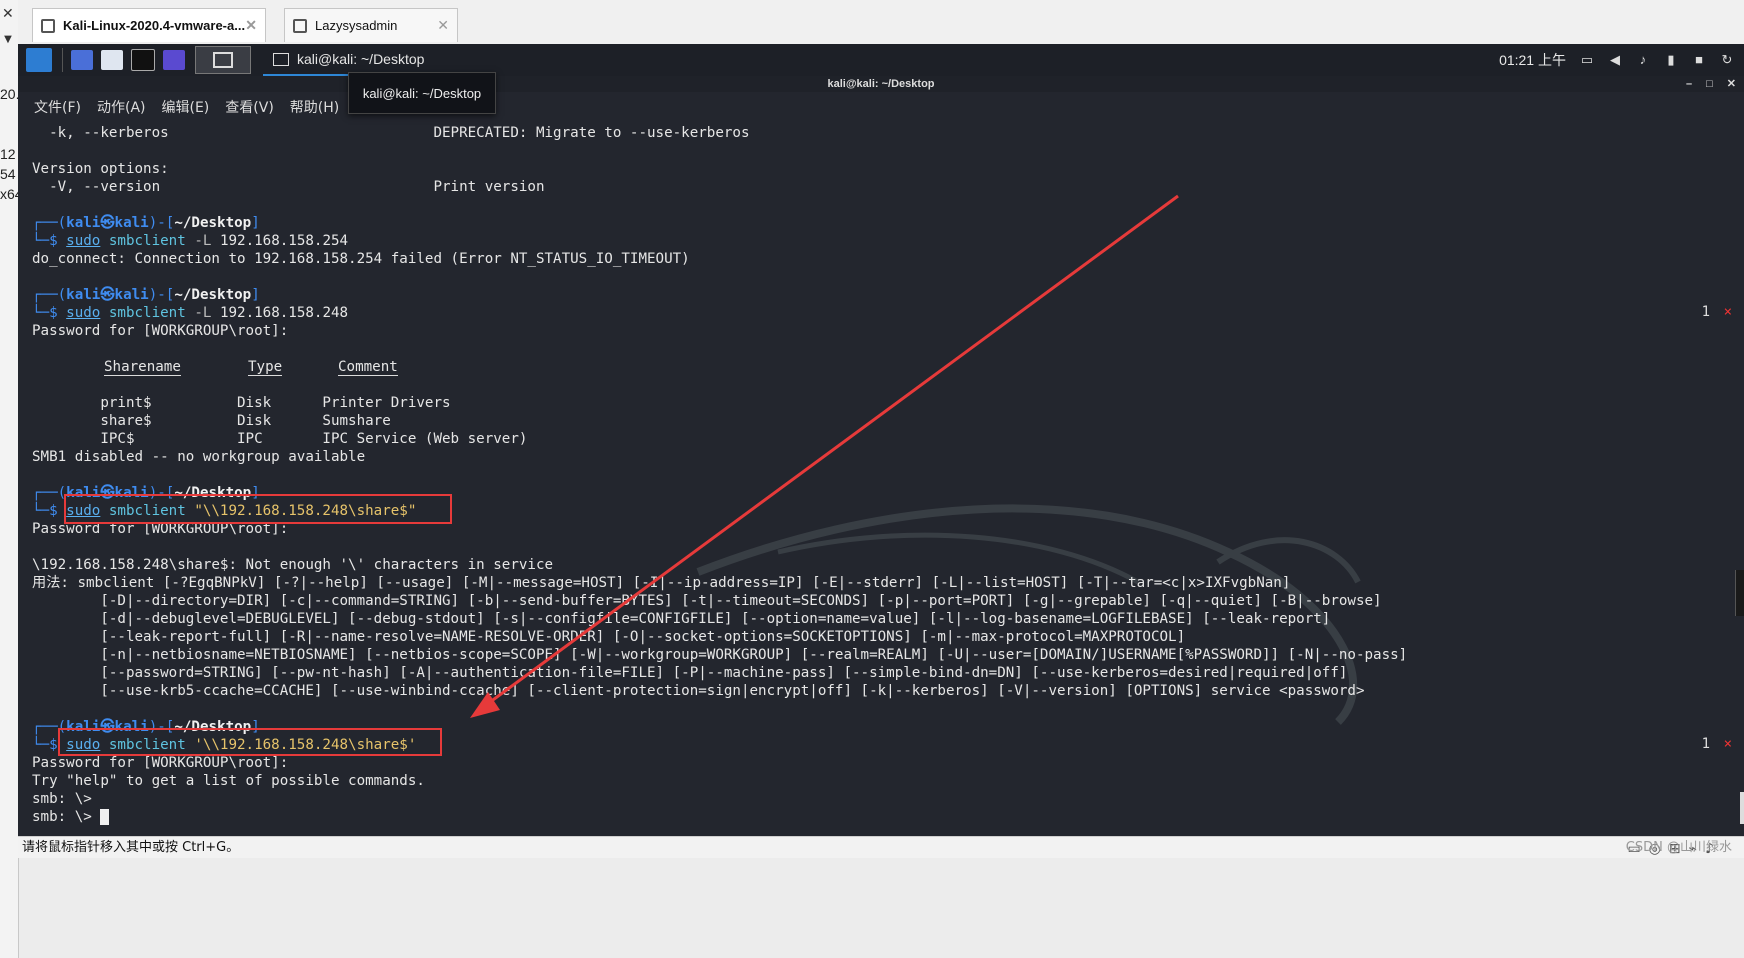 The width and height of the screenshot is (1744, 958). Describe the element at coordinates (1671, 60) in the screenshot. I see `battery-icon: ▮` at that location.